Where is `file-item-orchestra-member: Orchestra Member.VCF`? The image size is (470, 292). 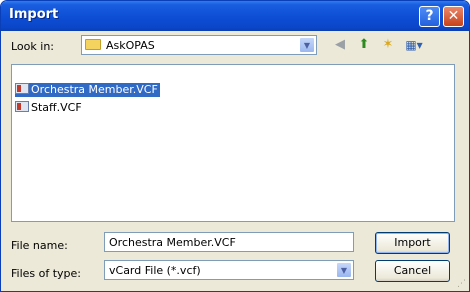 file-item-orchestra-member: Orchestra Member.VCF is located at coordinates (87, 90).